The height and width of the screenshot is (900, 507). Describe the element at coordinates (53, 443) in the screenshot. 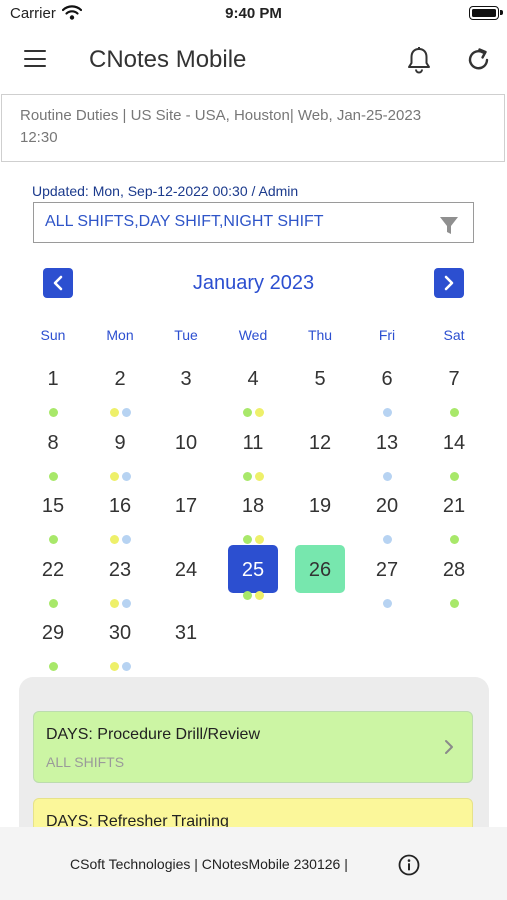

I see `day-number: 8` at that location.